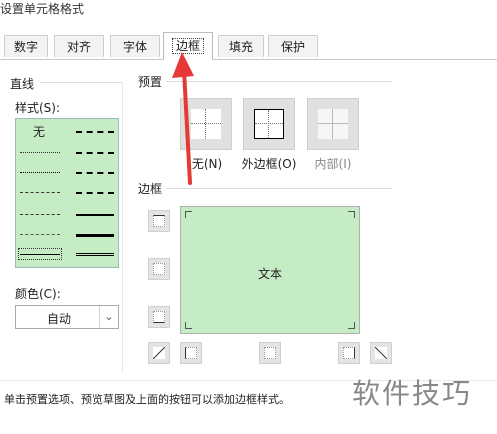 This screenshot has width=497, height=434. Describe the element at coordinates (95, 235) in the screenshot. I see `line-style-thick` at that location.